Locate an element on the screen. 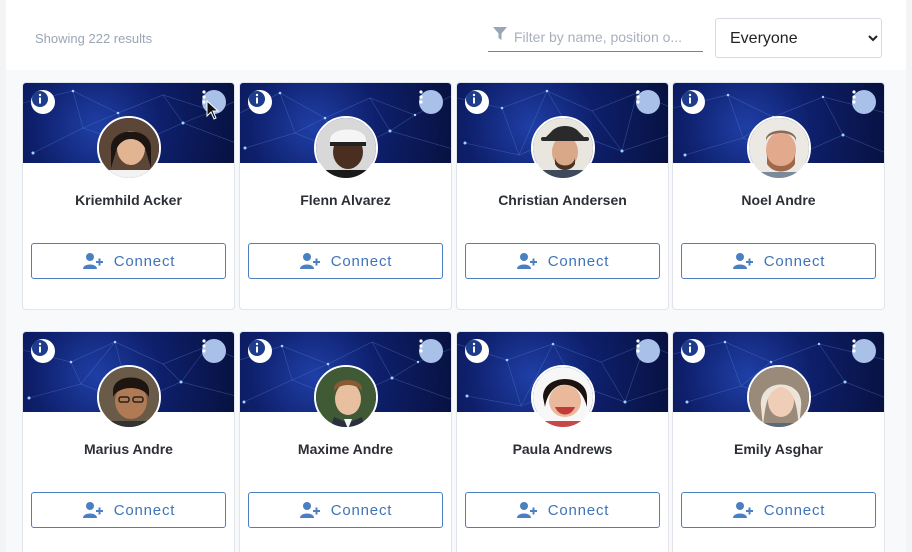 This screenshot has width=912, height=552. results-count: Showing 222 results is located at coordinates (94, 38).